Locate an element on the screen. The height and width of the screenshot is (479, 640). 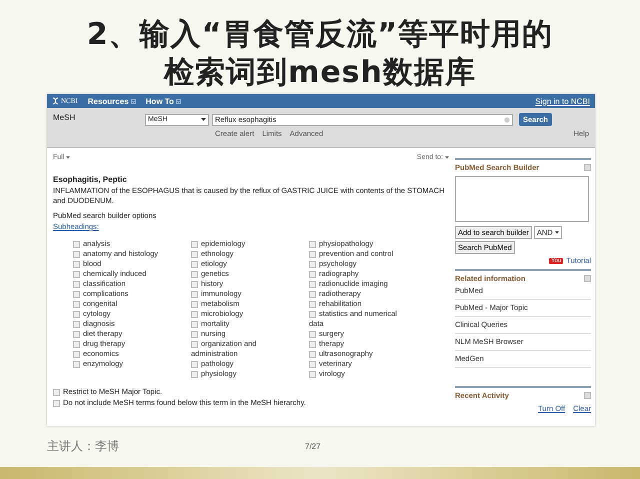
term-title: Esophagitis, Peptic is located at coordinates (90, 179).